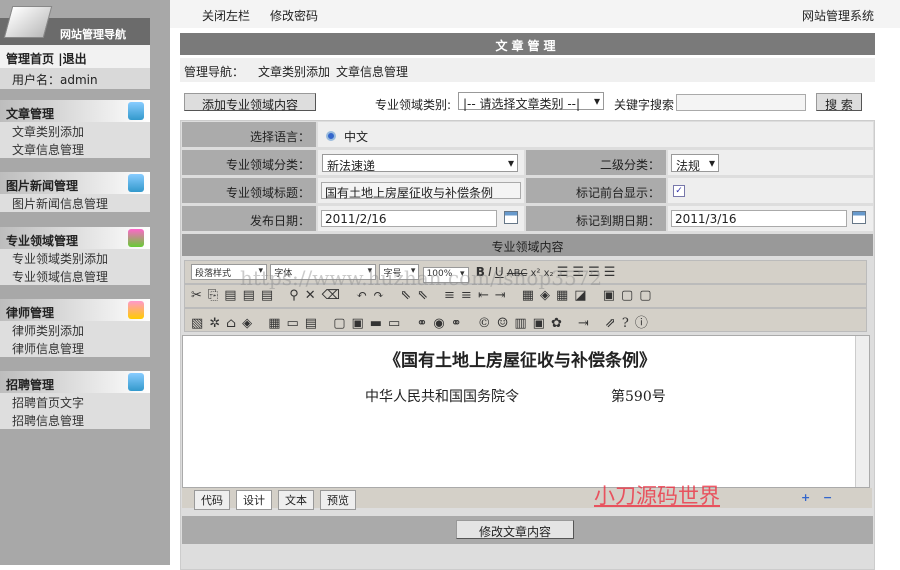 This screenshot has width=900, height=570. I want to click on group-title: 图片新闻管理, so click(42, 186).